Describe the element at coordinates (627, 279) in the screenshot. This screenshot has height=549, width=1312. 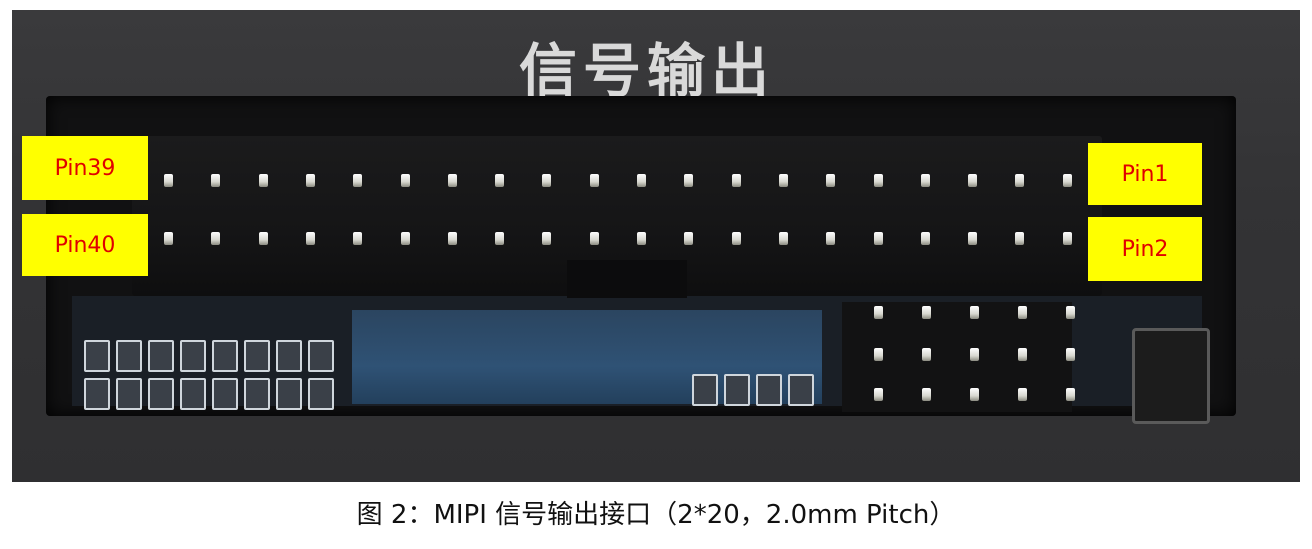
I see `header-key-notch` at that location.